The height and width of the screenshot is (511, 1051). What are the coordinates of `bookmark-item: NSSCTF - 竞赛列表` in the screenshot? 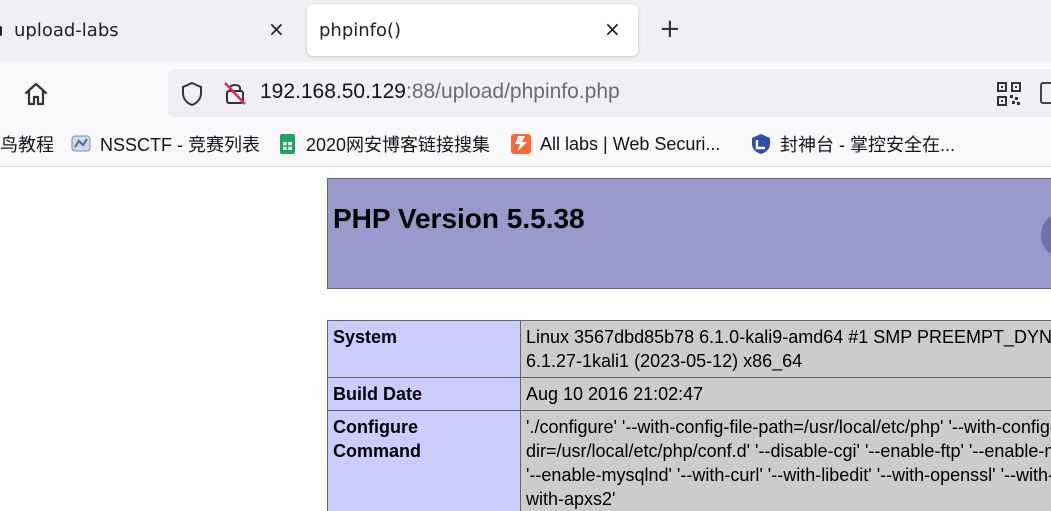 It's located at (165, 144).